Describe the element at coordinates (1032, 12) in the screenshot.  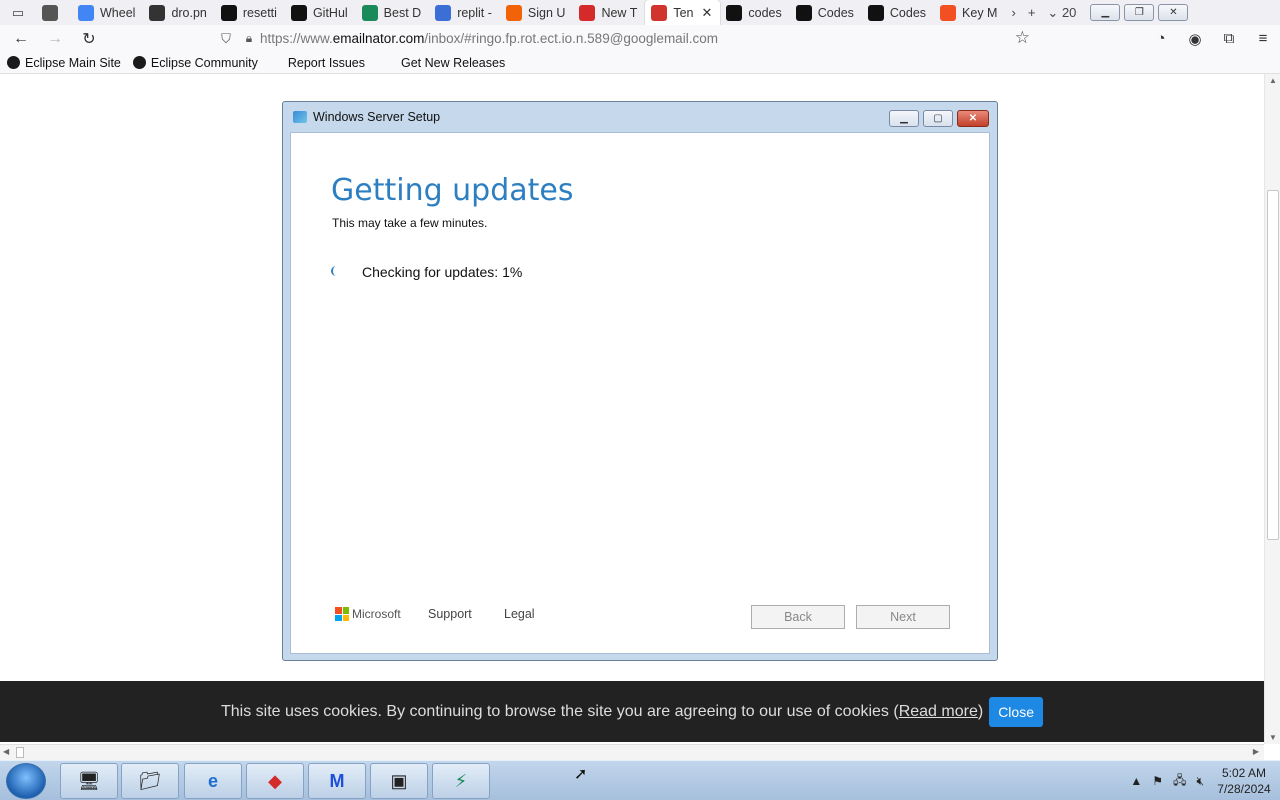
I see `new-tab-icon: +` at that location.